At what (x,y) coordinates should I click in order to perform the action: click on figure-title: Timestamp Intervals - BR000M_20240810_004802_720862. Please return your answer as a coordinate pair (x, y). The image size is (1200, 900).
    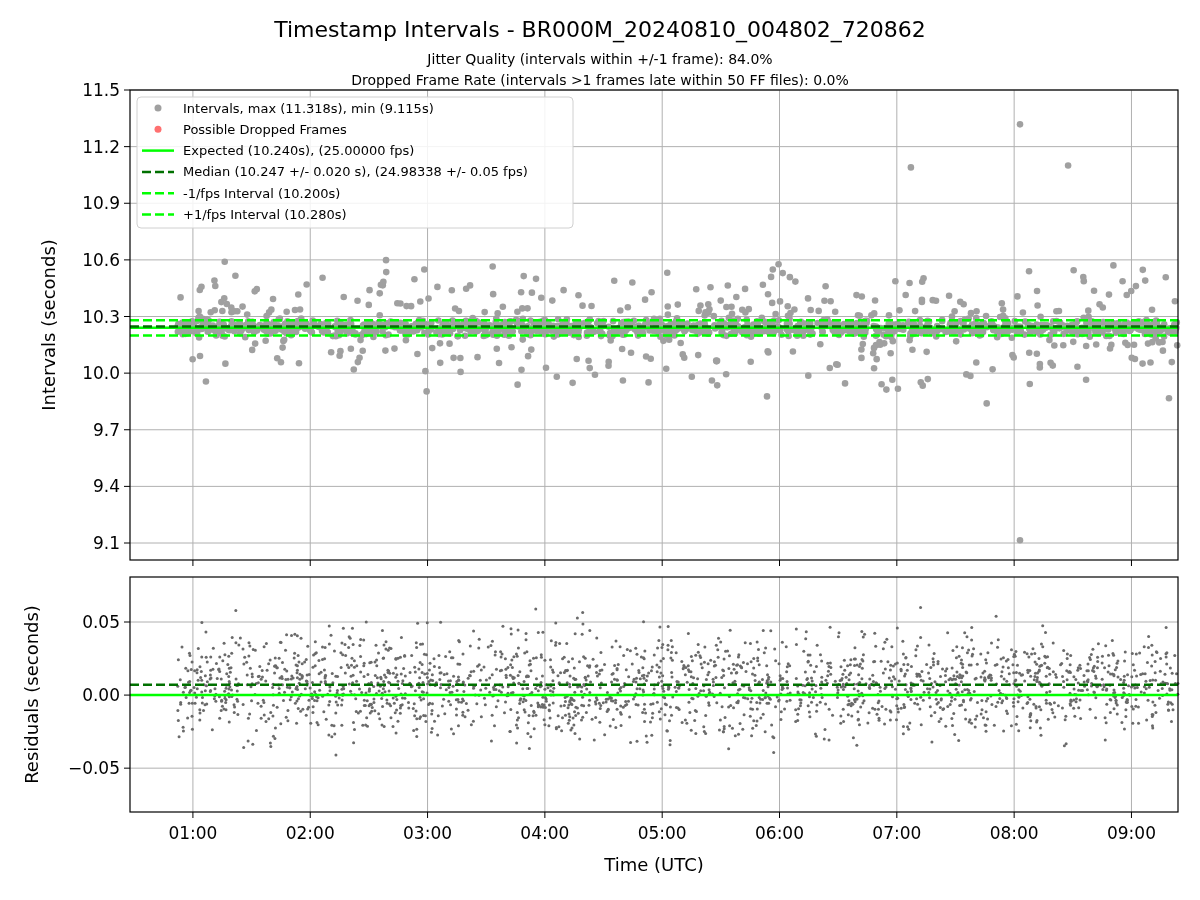
    Looking at the image, I should click on (600, 29).